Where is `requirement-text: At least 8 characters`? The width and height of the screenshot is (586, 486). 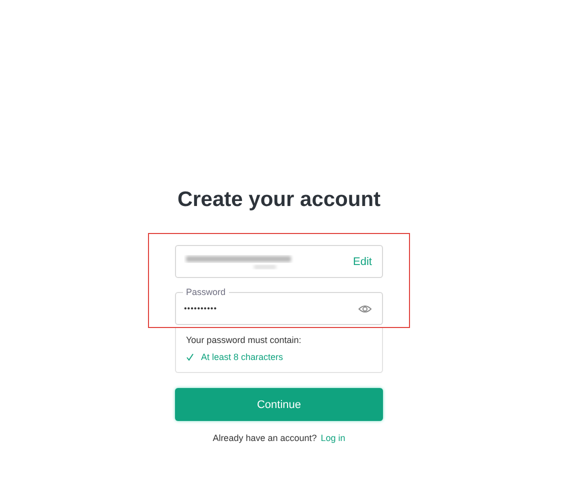
requirement-text: At least 8 characters is located at coordinates (242, 357).